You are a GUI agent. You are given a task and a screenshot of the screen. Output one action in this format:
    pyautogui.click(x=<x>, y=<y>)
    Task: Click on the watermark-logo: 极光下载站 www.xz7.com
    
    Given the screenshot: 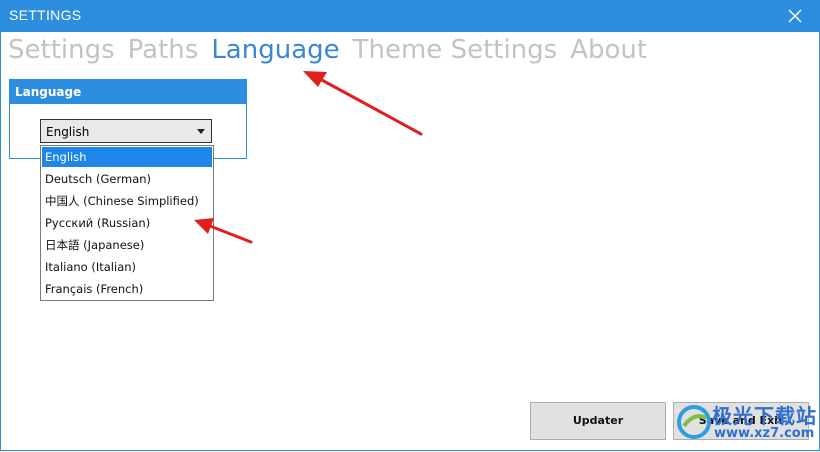 What is the action you would take?
    pyautogui.click(x=745, y=424)
    